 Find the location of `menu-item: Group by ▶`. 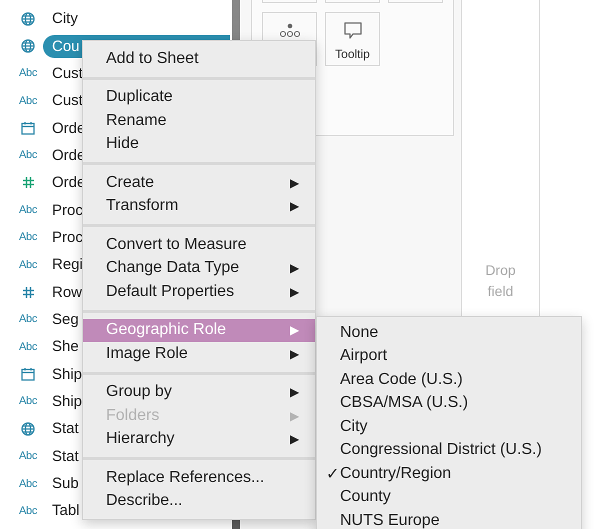

menu-item: Group by ▶ is located at coordinates (199, 392).